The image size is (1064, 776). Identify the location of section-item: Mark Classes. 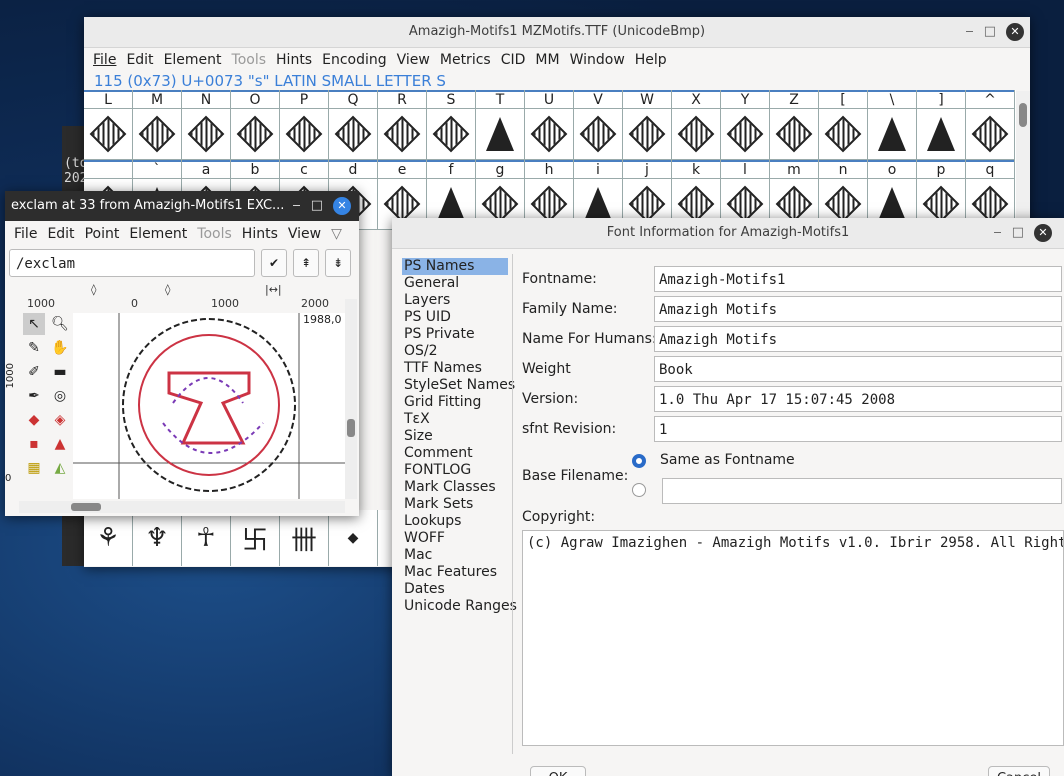
(455, 487).